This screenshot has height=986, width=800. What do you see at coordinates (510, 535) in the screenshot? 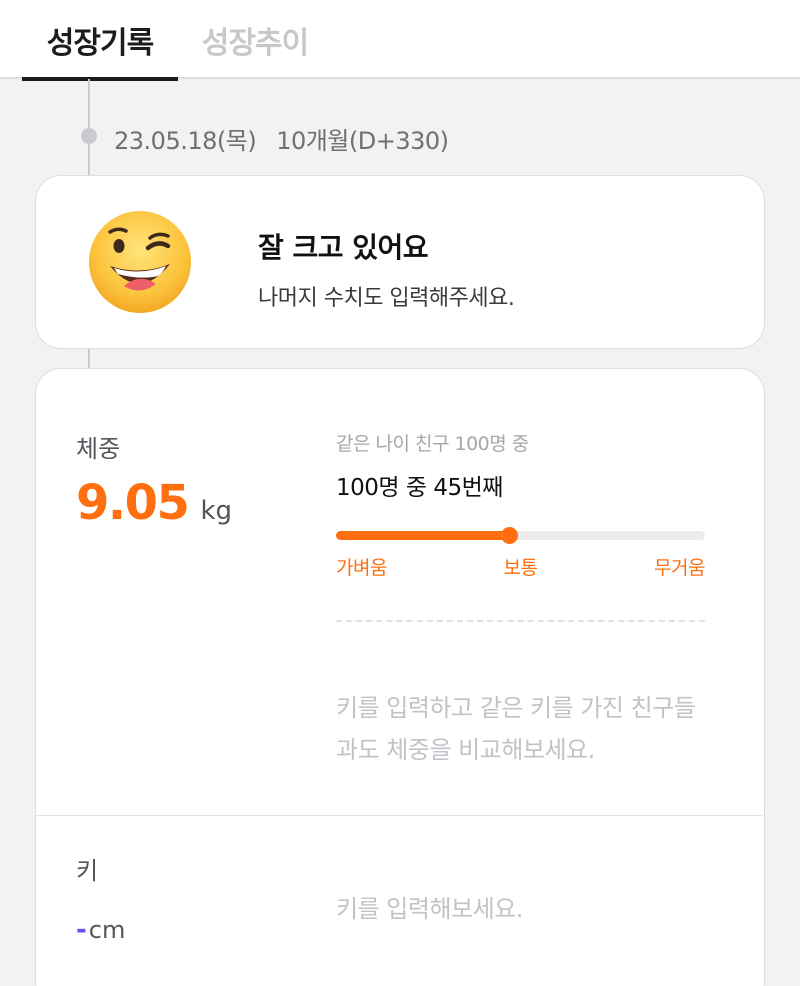
I see `weight-percentile-marker` at bounding box center [510, 535].